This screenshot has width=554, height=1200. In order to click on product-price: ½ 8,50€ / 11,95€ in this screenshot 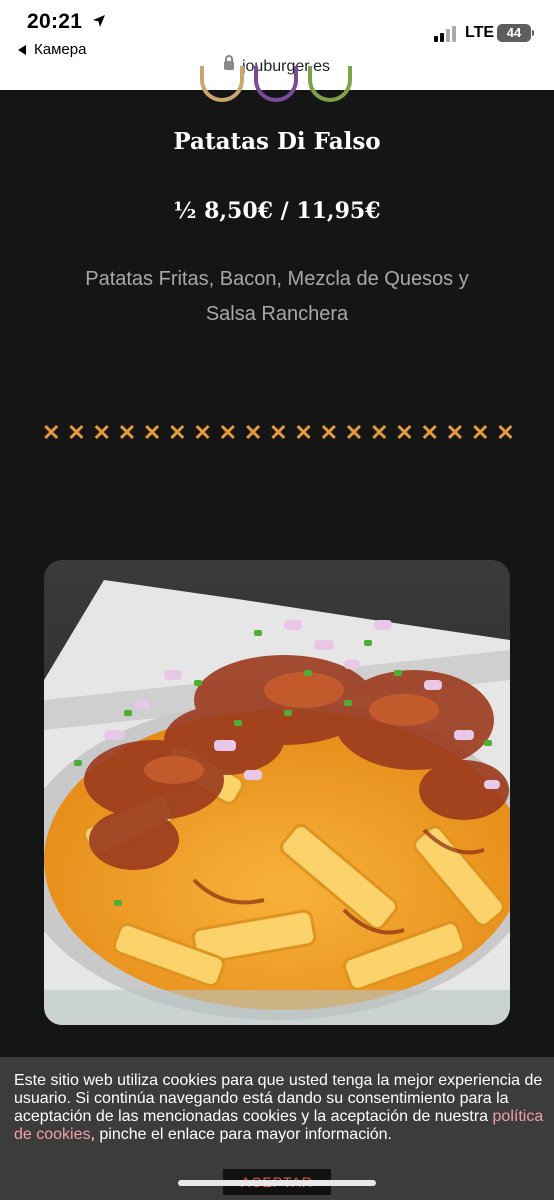, I will do `click(277, 211)`.